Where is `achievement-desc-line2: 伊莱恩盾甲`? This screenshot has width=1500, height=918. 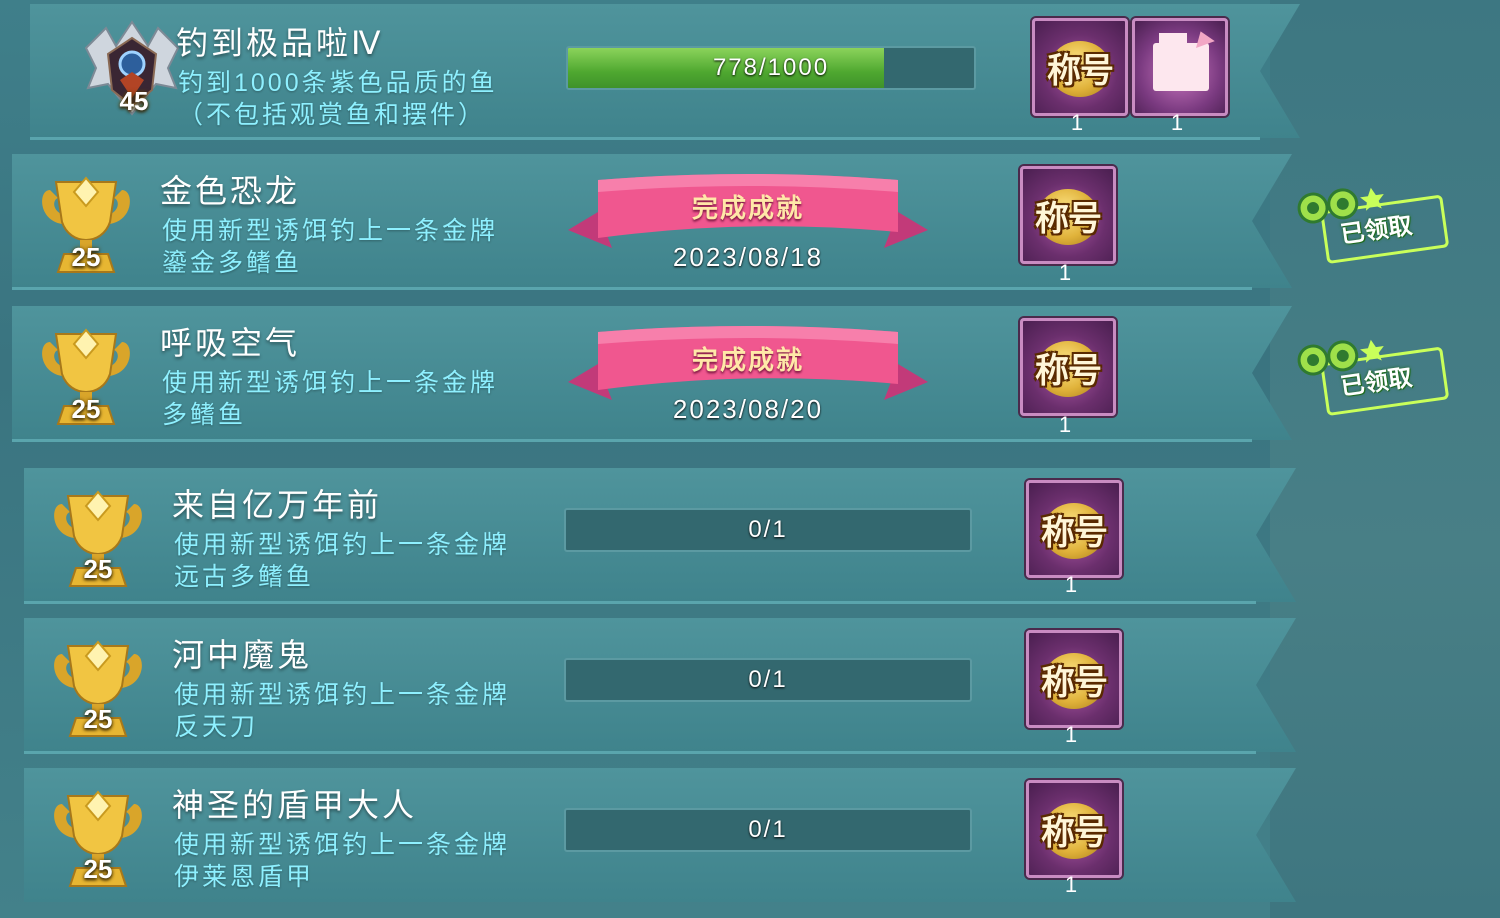
achievement-desc-line2: 伊莱恩盾甲 is located at coordinates (244, 877).